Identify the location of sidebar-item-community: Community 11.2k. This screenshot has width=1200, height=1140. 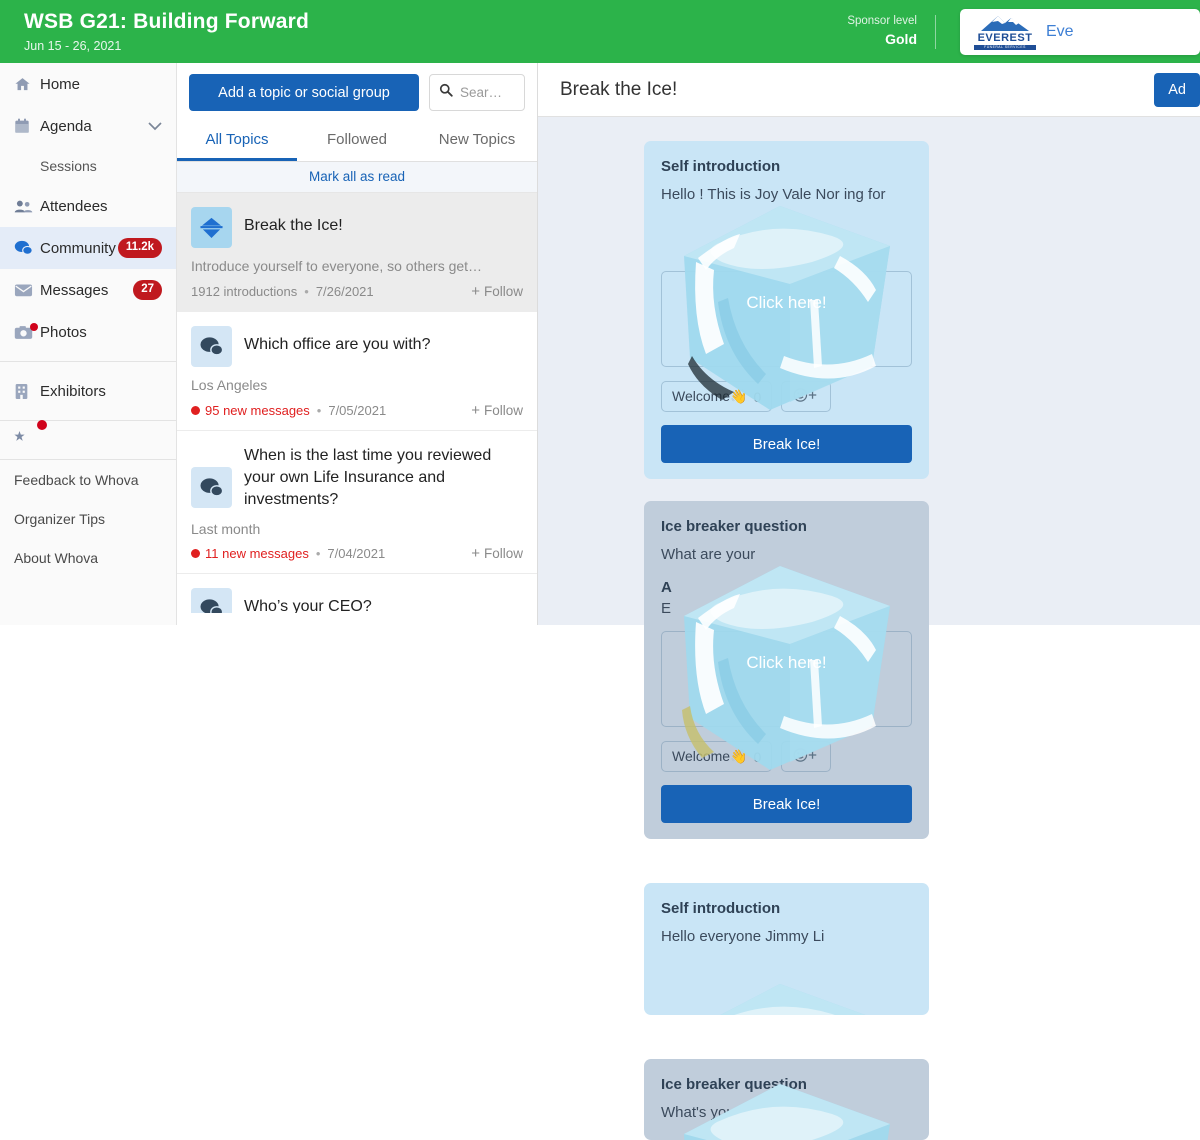
(88, 248).